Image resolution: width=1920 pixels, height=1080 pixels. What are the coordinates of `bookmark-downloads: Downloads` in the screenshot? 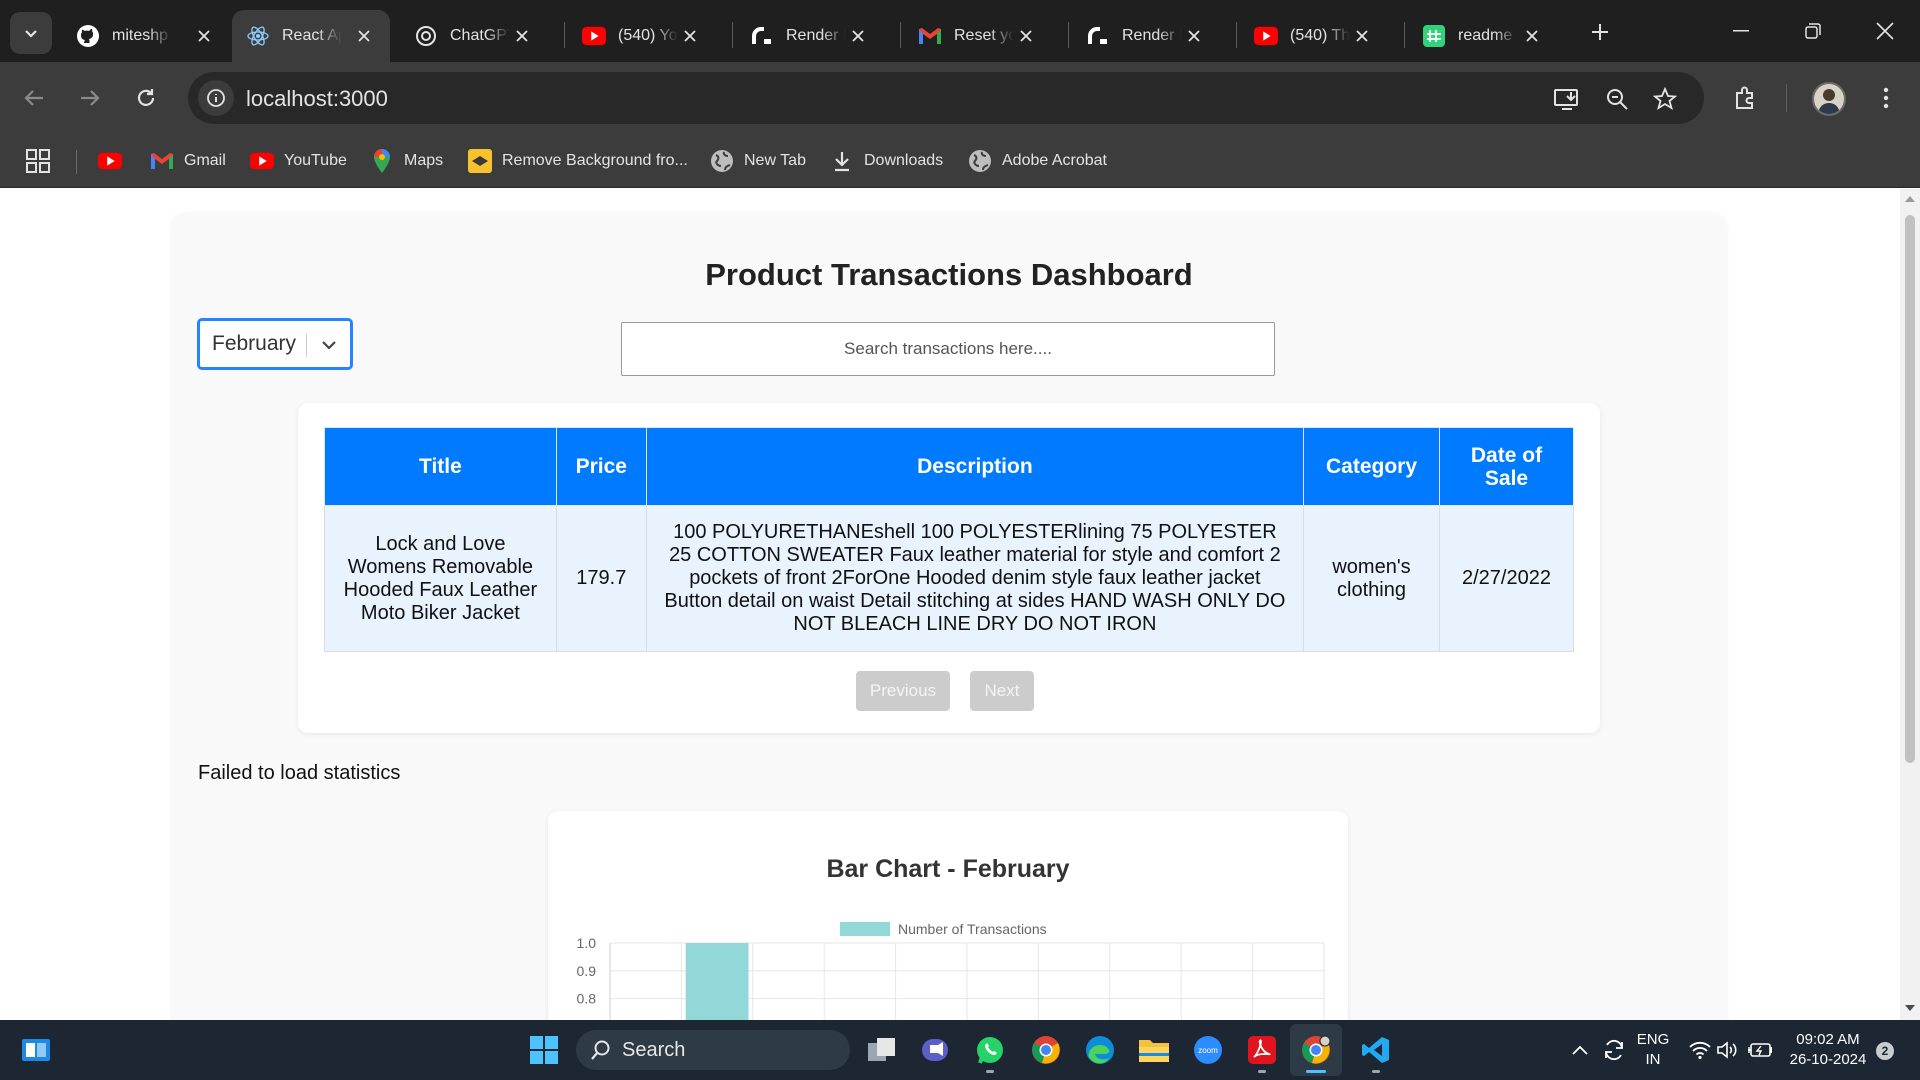 It's located at (886, 161).